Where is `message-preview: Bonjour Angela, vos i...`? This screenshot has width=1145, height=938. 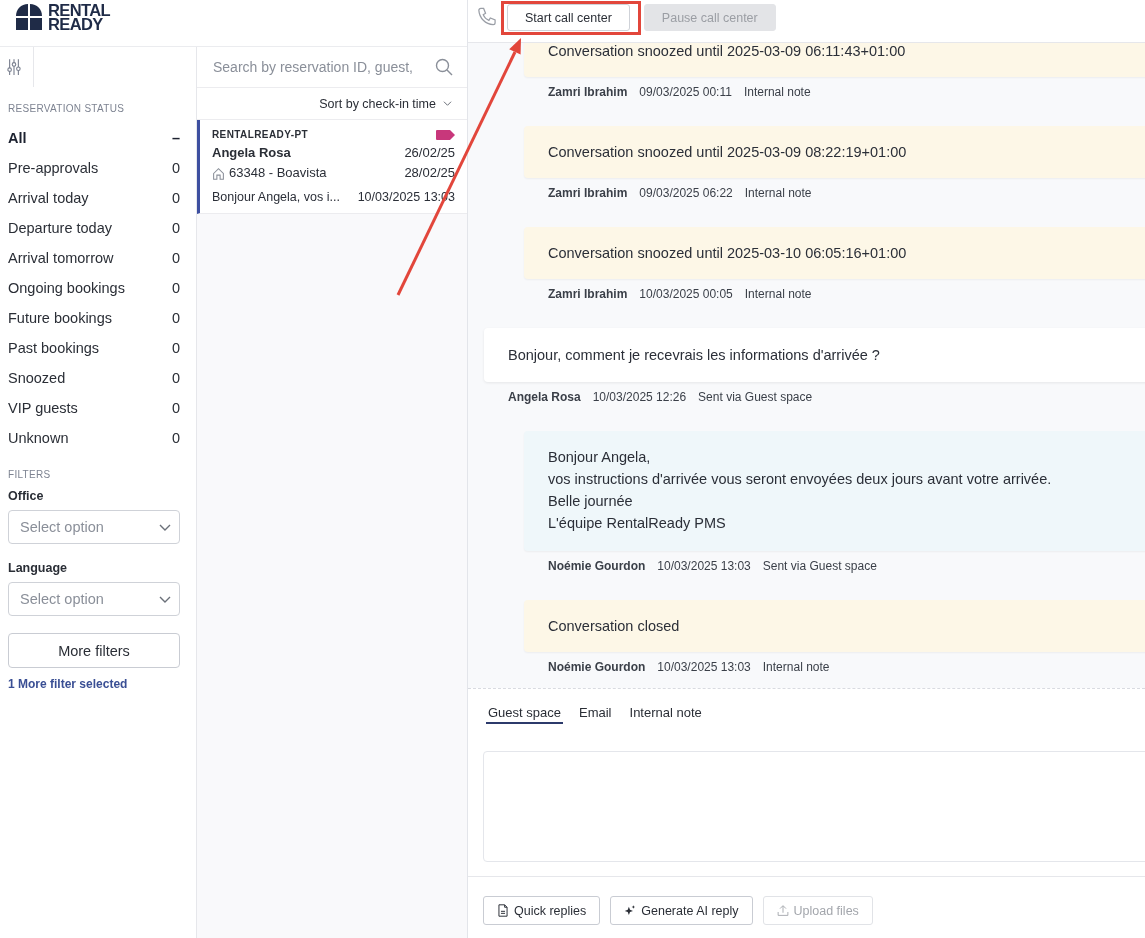 message-preview: Bonjour Angela, vos i... is located at coordinates (276, 197).